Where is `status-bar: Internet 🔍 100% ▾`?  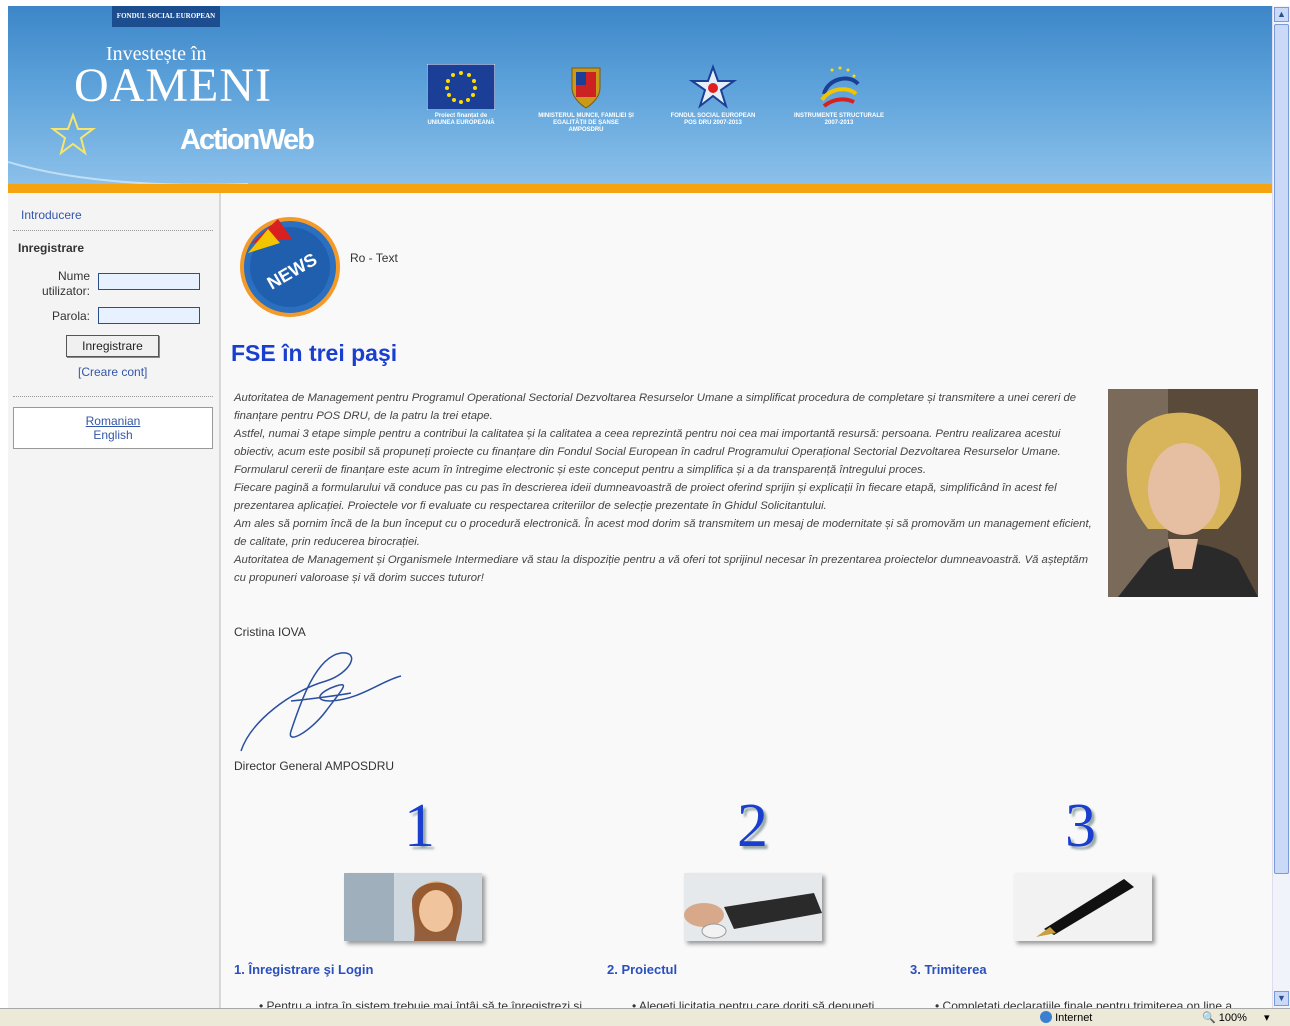
status-bar: Internet 🔍 100% ▾ is located at coordinates (645, 1017).